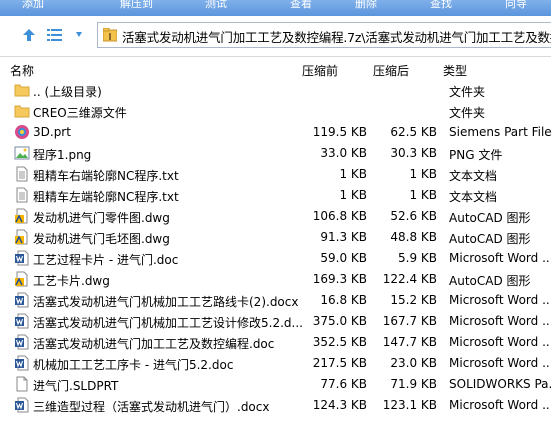 This screenshot has width=551, height=426. What do you see at coordinates (101, 218) in the screenshot?
I see `file-name: 发动机进气门零件图.dwg` at bounding box center [101, 218].